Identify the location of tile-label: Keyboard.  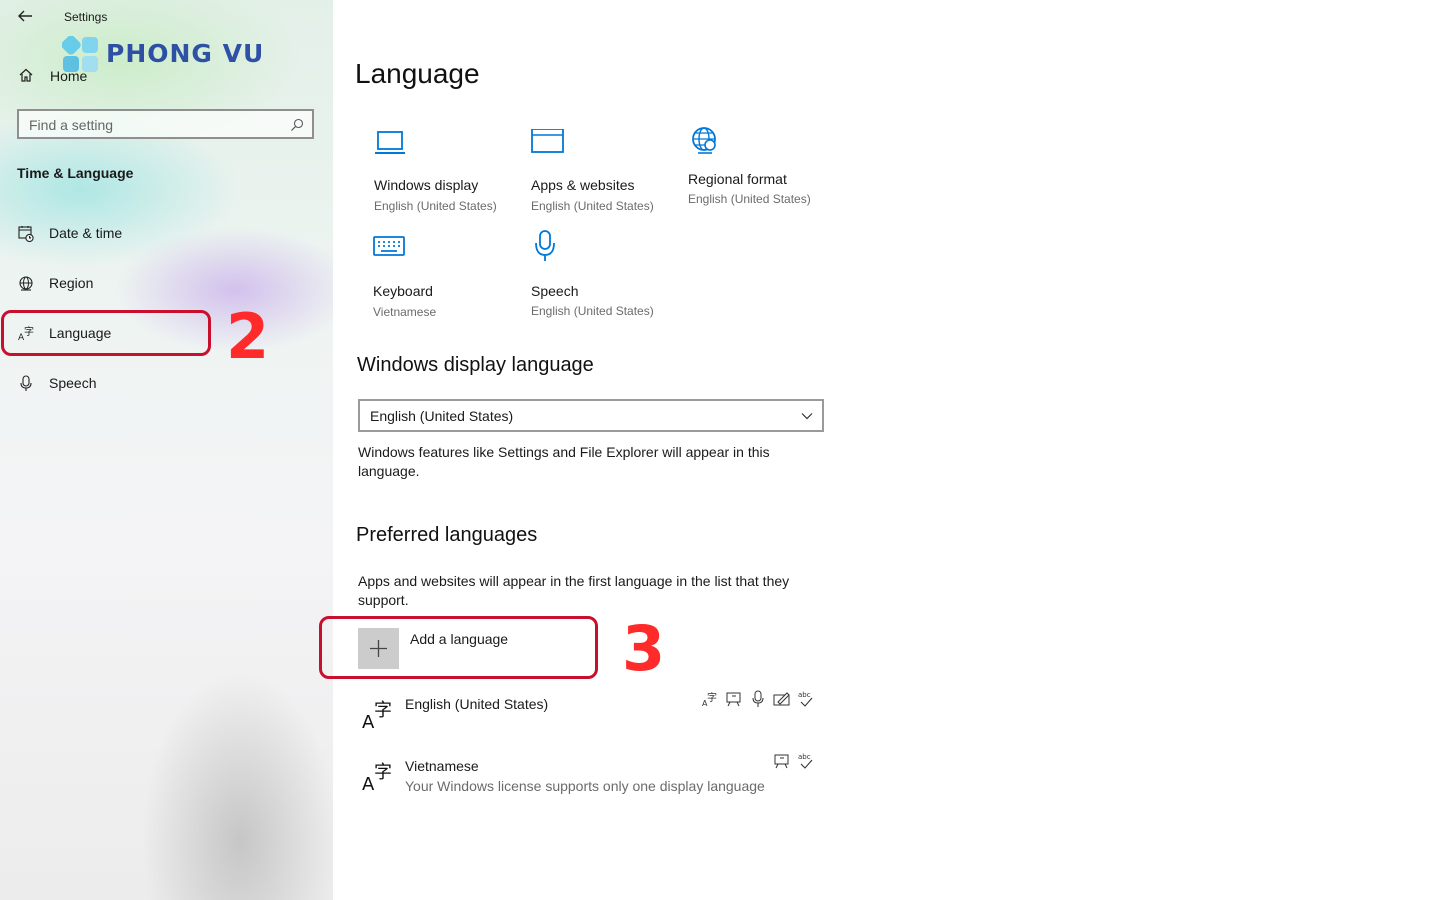
(403, 291).